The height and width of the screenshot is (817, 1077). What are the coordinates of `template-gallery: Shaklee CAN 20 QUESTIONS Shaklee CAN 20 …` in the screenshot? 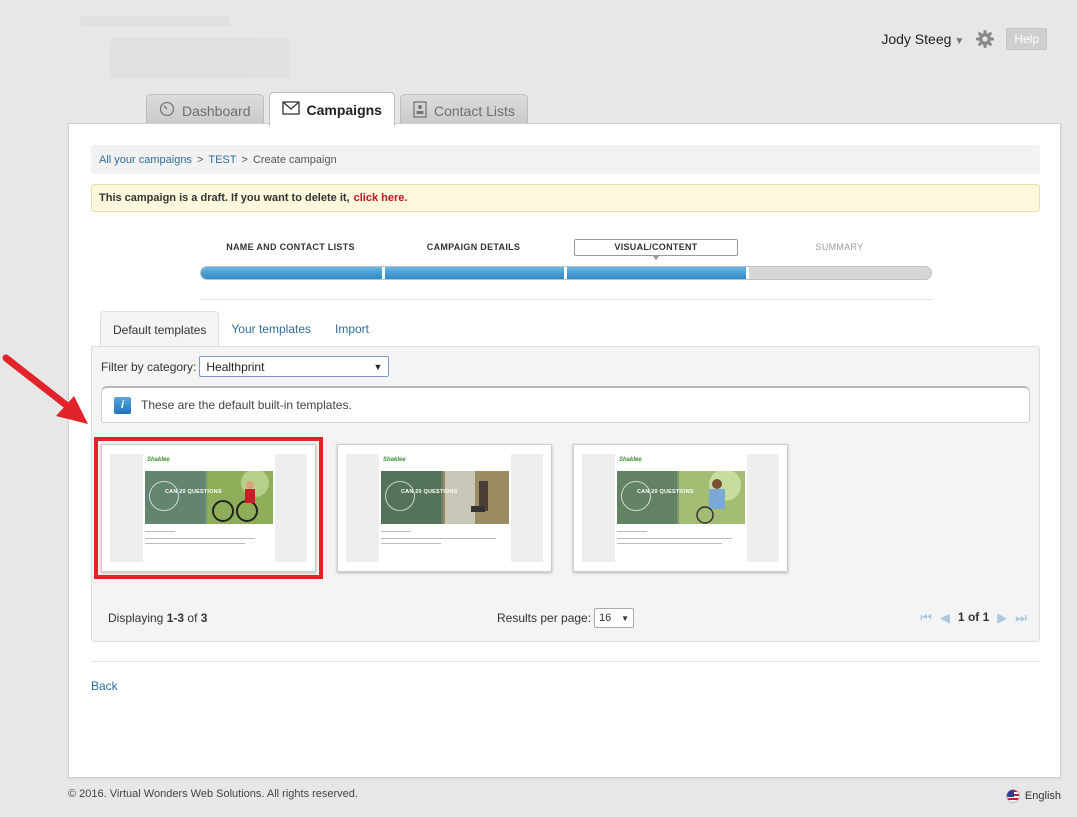 It's located at (441, 508).